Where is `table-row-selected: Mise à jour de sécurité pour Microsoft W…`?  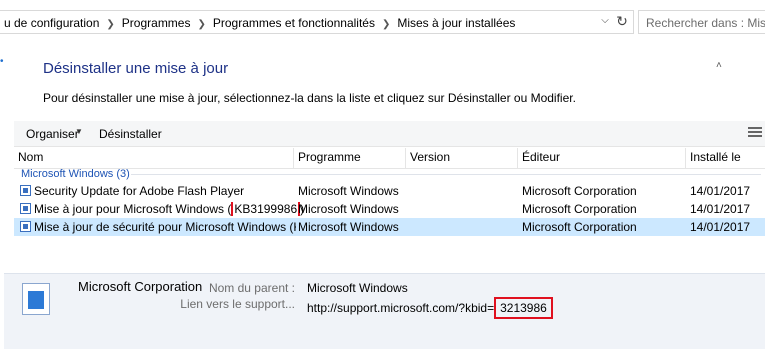 table-row-selected: Mise à jour de sécurité pour Microsoft W… is located at coordinates (389, 227).